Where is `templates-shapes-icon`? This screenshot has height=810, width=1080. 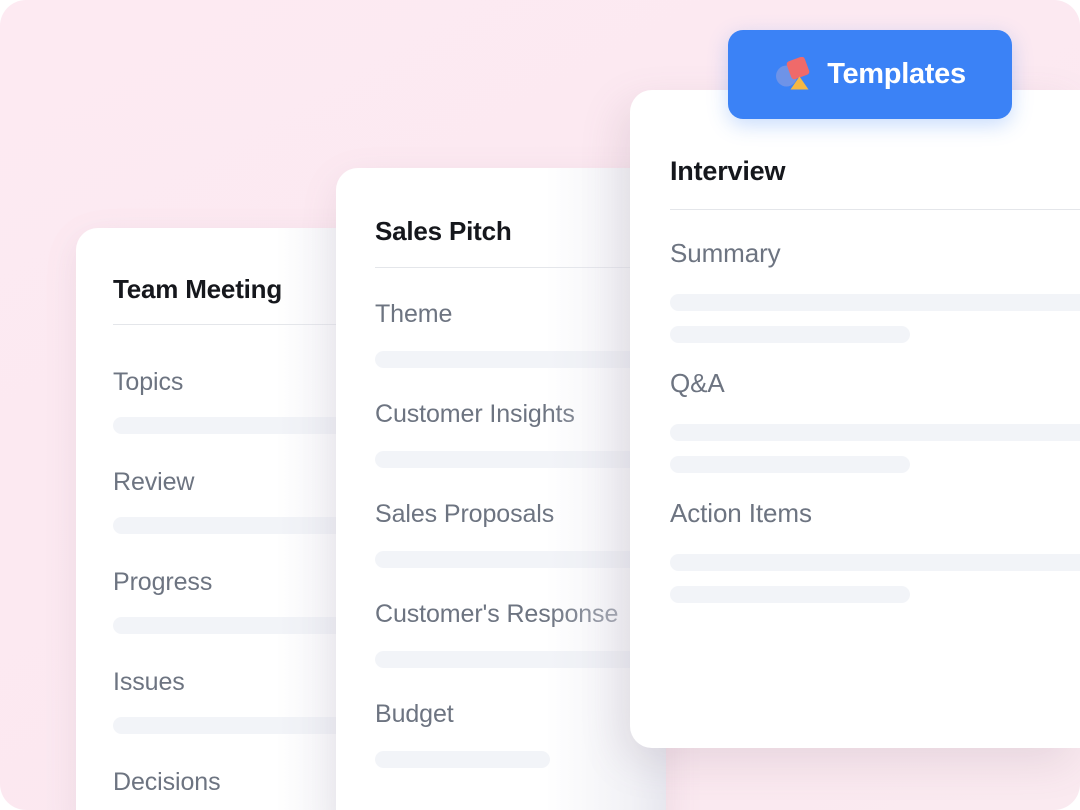 templates-shapes-icon is located at coordinates (793, 72).